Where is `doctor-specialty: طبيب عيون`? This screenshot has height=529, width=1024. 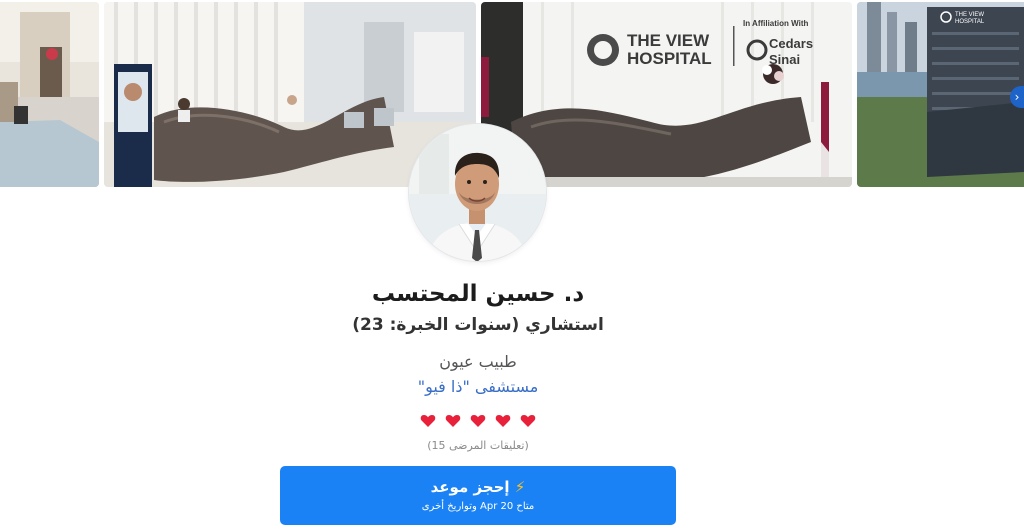 doctor-specialty: طبيب عيون is located at coordinates (478, 361).